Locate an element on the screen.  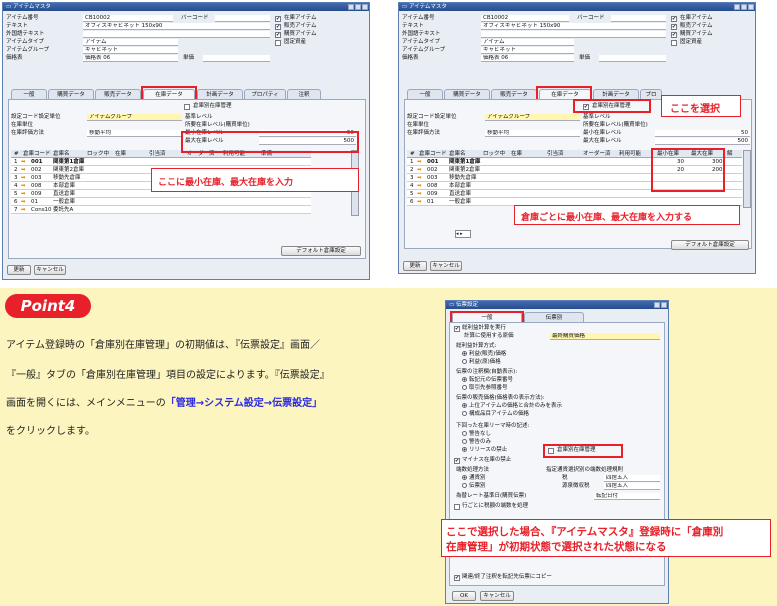
alert-option-1: 警告なし is located at coordinates (476, 434).